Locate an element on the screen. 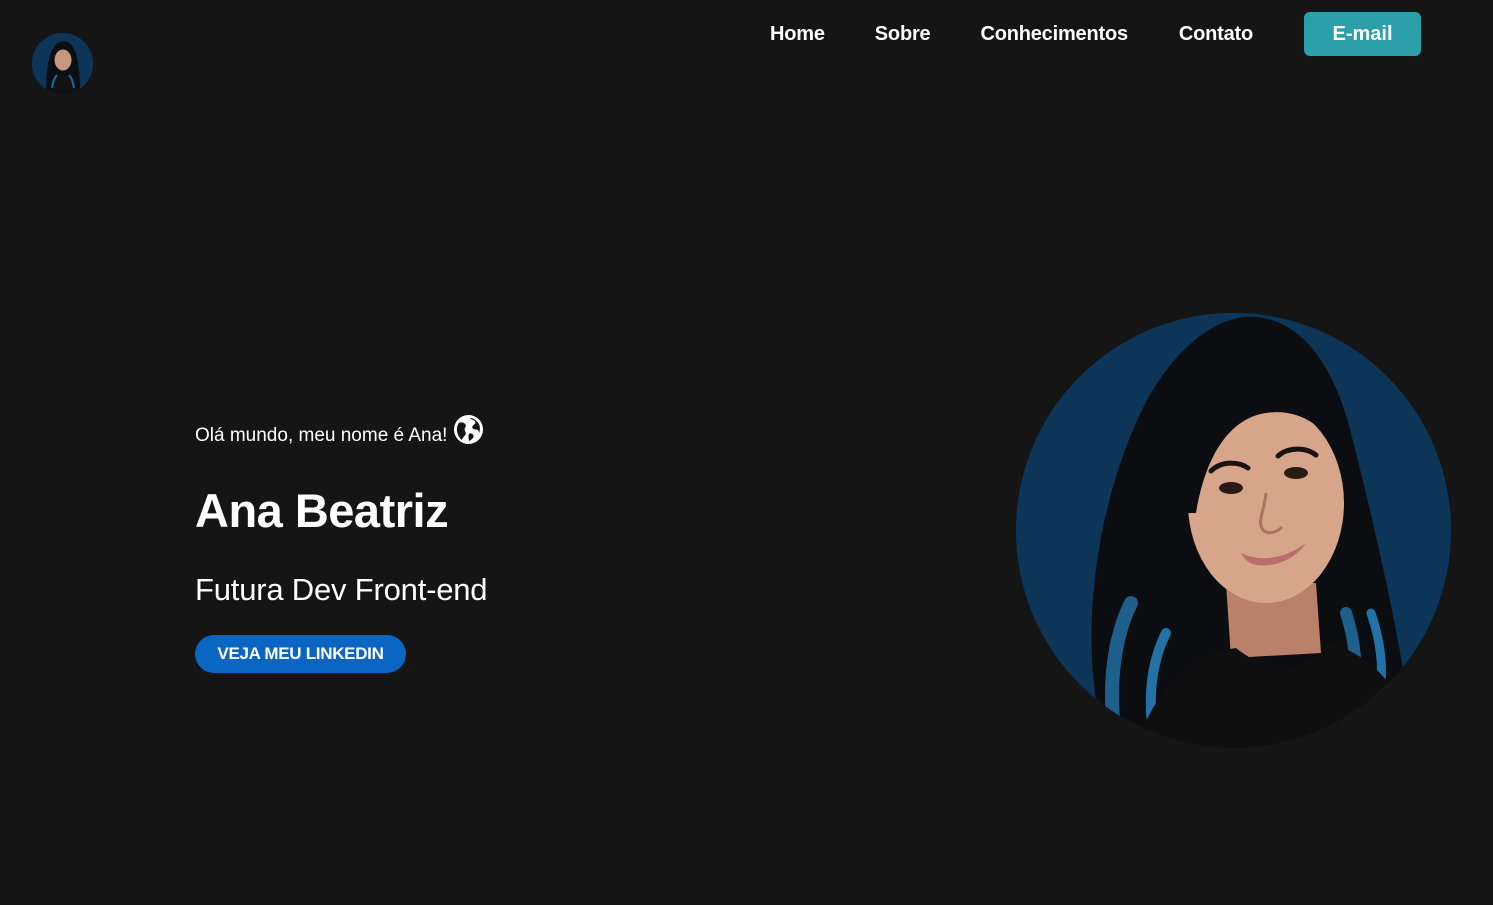  main-nav: Home Sobre Conhecimentos Contato E-mail is located at coordinates (1096, 34).